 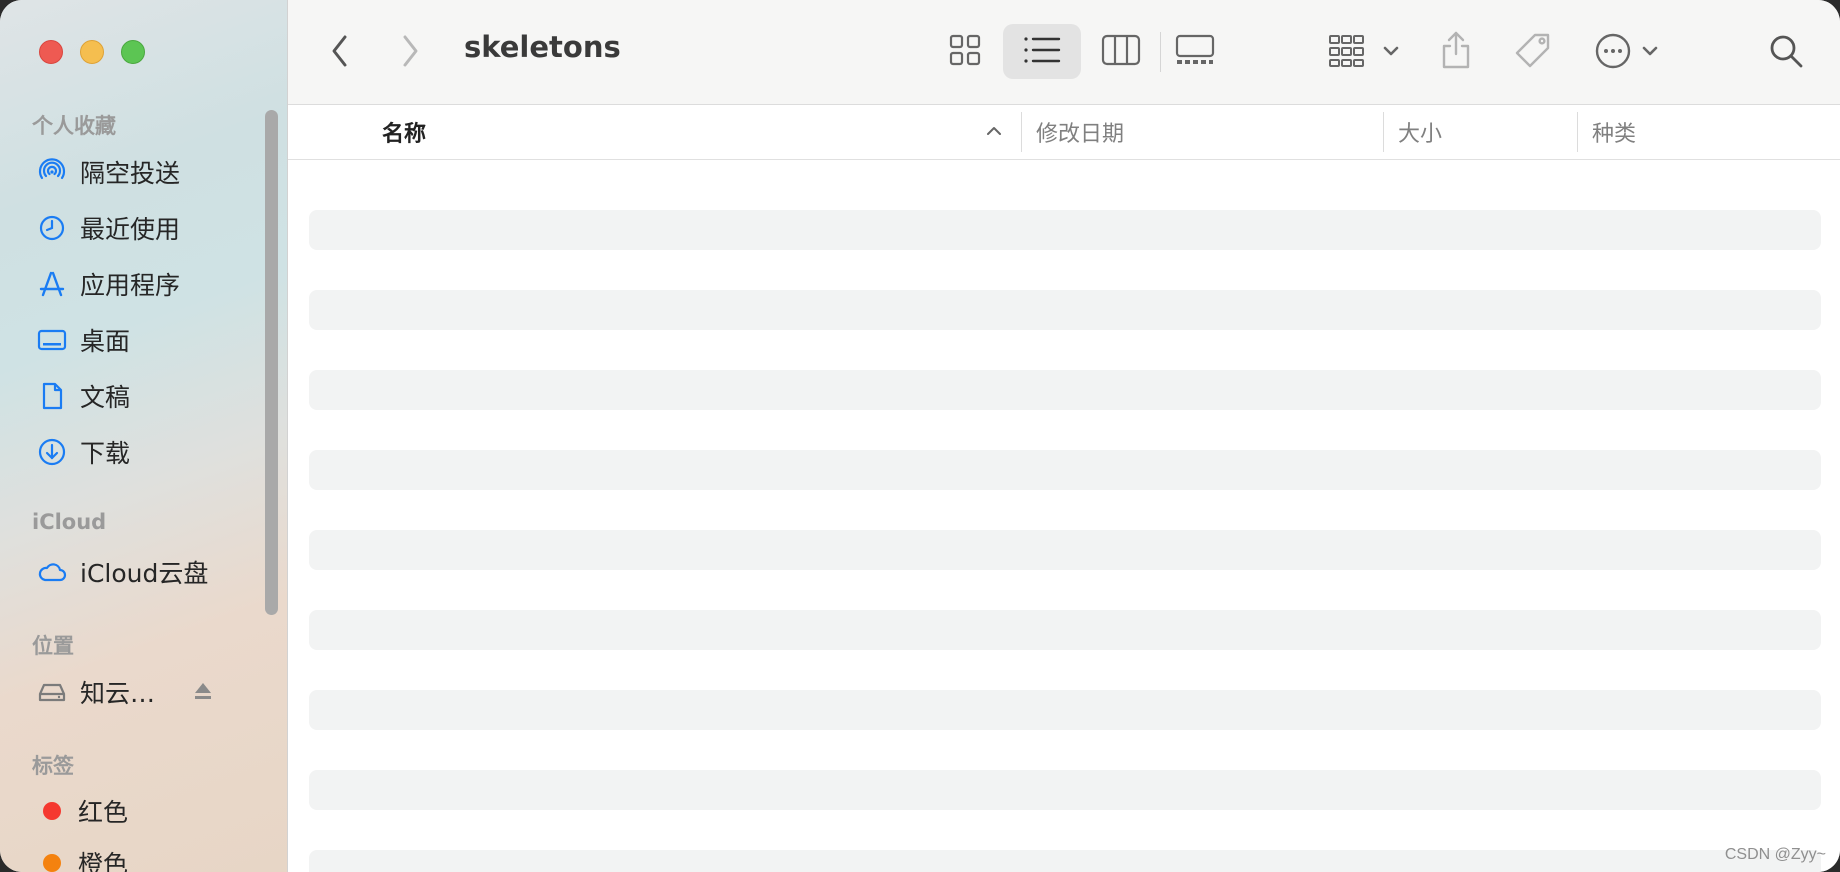 I want to click on tags-section-title: 标签, so click(x=53, y=766).